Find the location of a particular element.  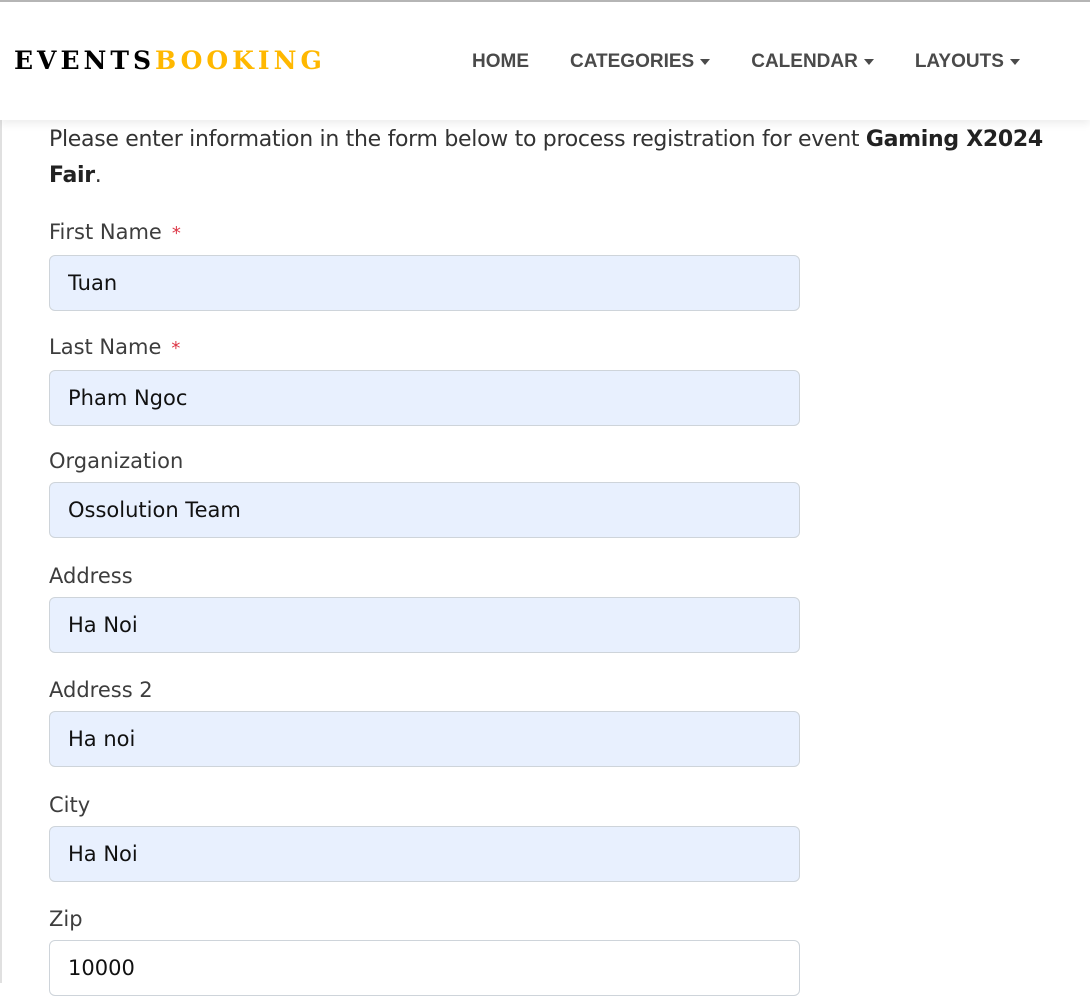

first-name-group: First Name * is located at coordinates (424, 264).